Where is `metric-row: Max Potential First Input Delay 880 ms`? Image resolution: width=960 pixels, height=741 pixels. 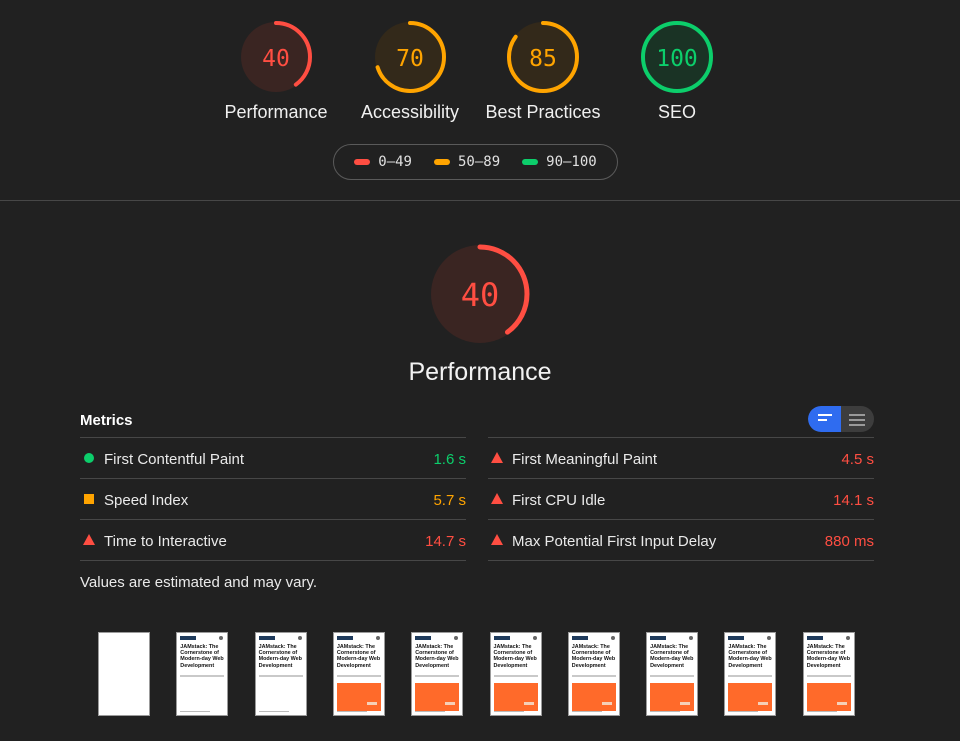 metric-row: Max Potential First Input Delay 880 ms is located at coordinates (681, 540).